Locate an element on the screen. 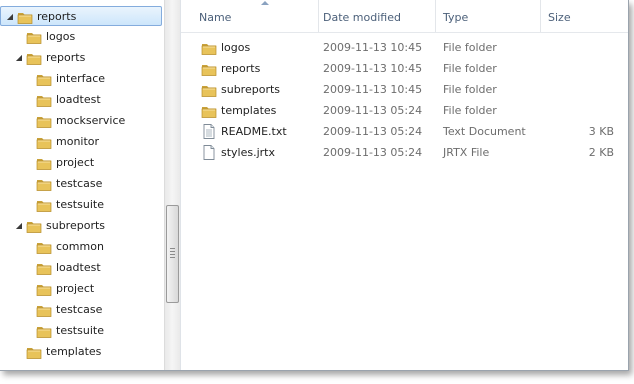 The height and width of the screenshot is (384, 634). tree-item-label: templates is located at coordinates (74, 351).